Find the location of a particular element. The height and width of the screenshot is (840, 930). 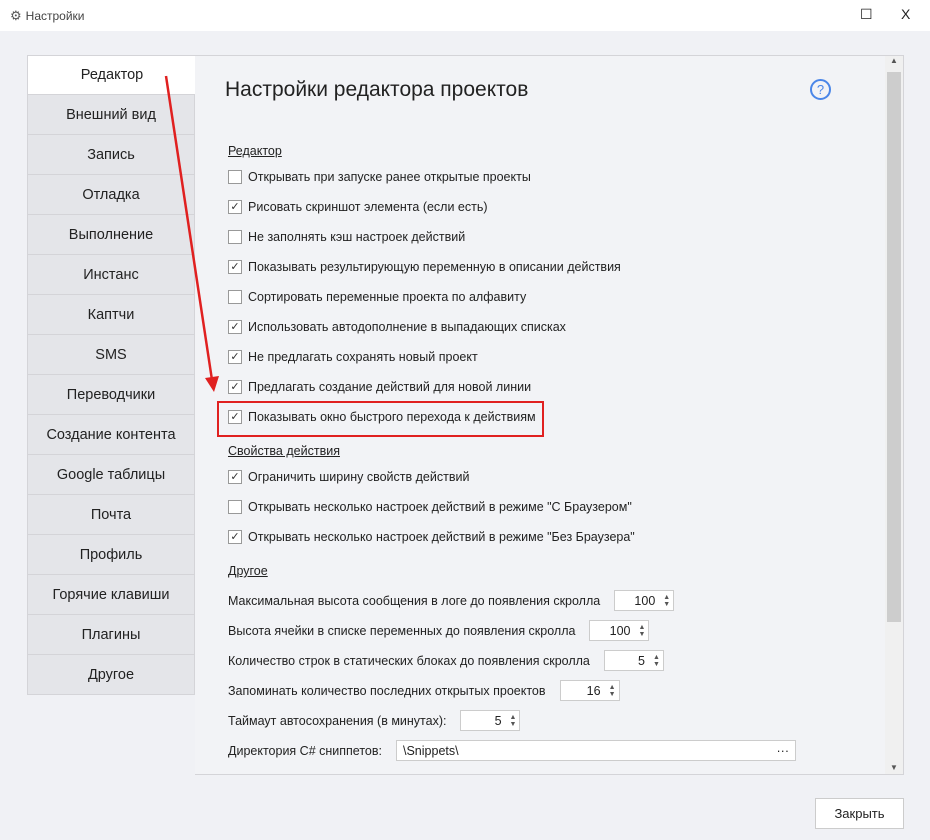

red-arrow is located at coordinates (191, 233).